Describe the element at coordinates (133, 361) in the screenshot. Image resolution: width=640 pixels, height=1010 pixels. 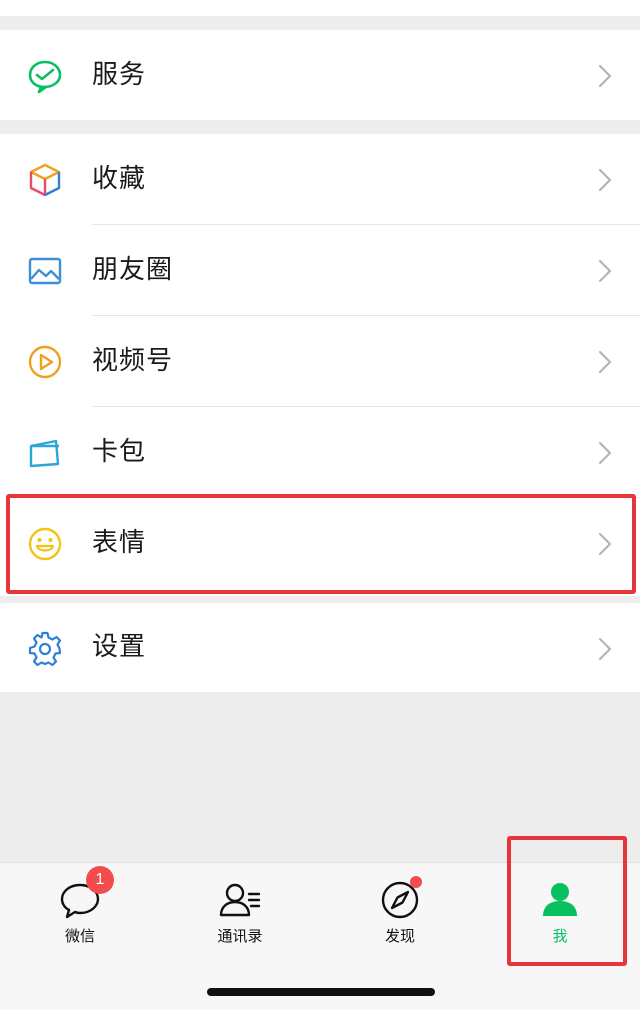
I see `menu-label-channels: 视频号` at that location.